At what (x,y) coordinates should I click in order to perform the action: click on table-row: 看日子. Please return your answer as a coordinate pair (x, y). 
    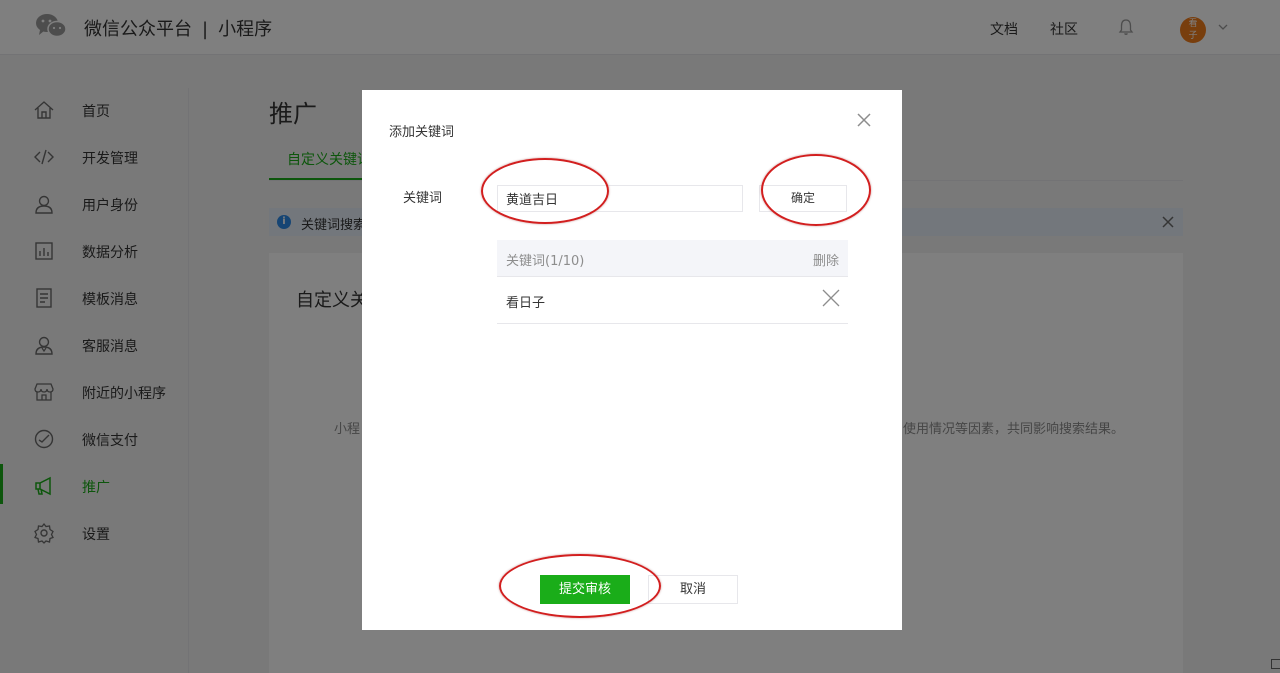
    Looking at the image, I should click on (672, 300).